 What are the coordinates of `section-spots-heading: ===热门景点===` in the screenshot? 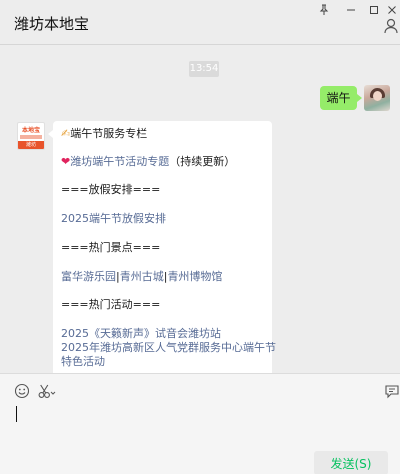 It's located at (111, 247).